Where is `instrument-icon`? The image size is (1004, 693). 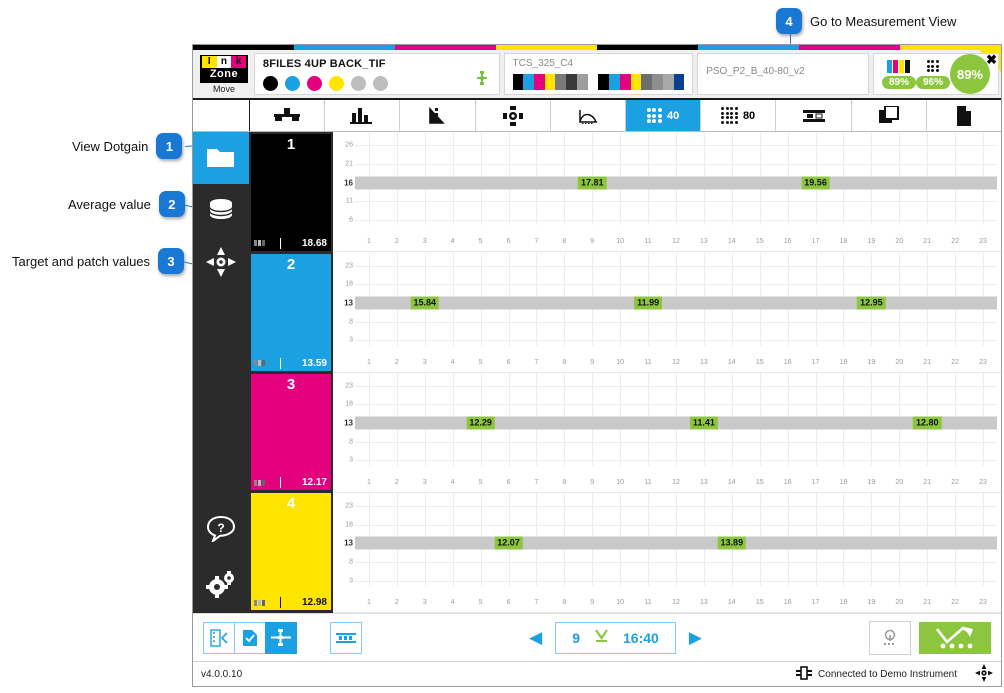 instrument-icon is located at coordinates (804, 674).